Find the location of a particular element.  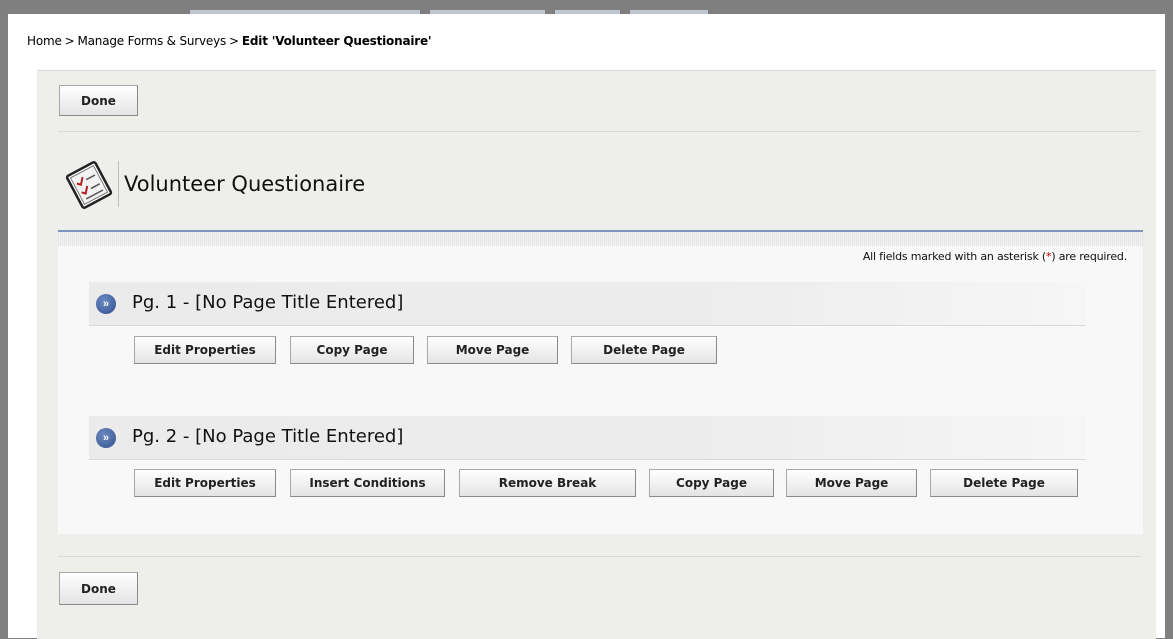

remove-break-button: Remove Break is located at coordinates (547, 483).